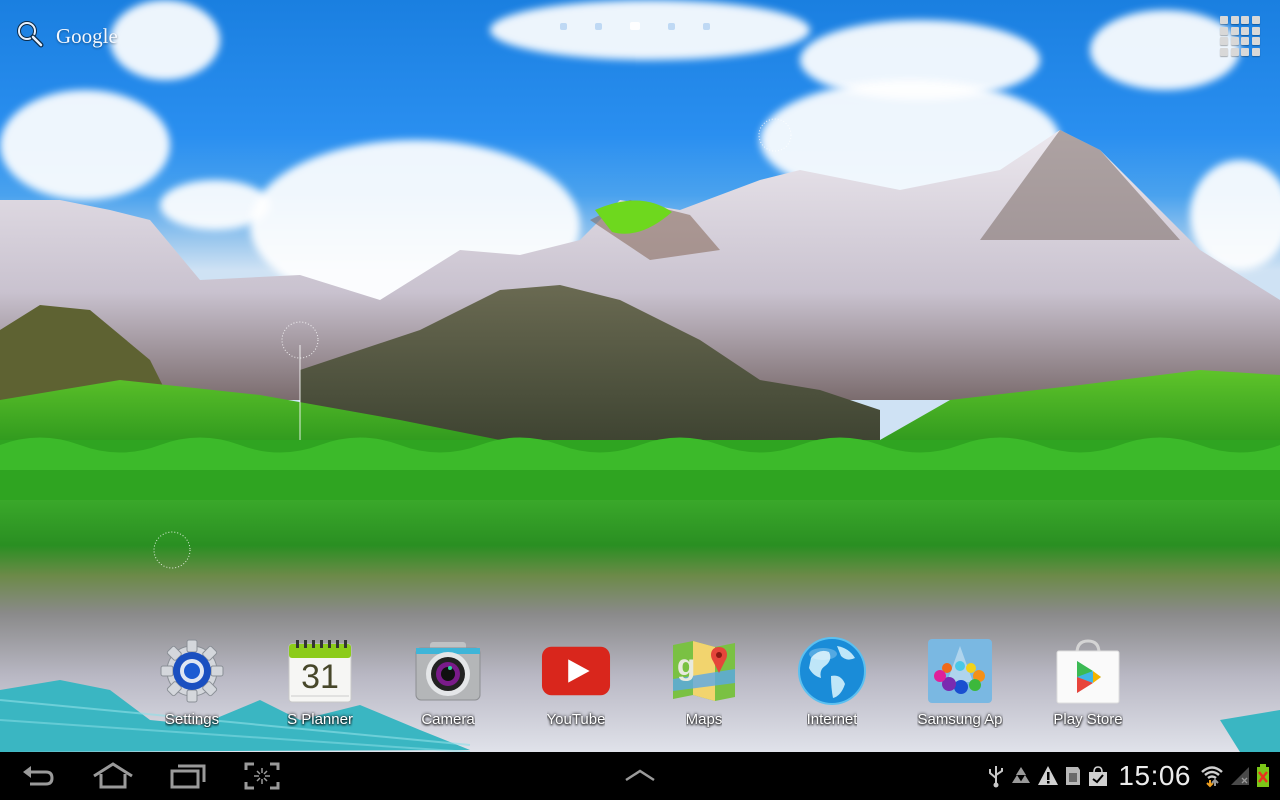  What do you see at coordinates (1263, 775) in the screenshot?
I see `battery-icon` at bounding box center [1263, 775].